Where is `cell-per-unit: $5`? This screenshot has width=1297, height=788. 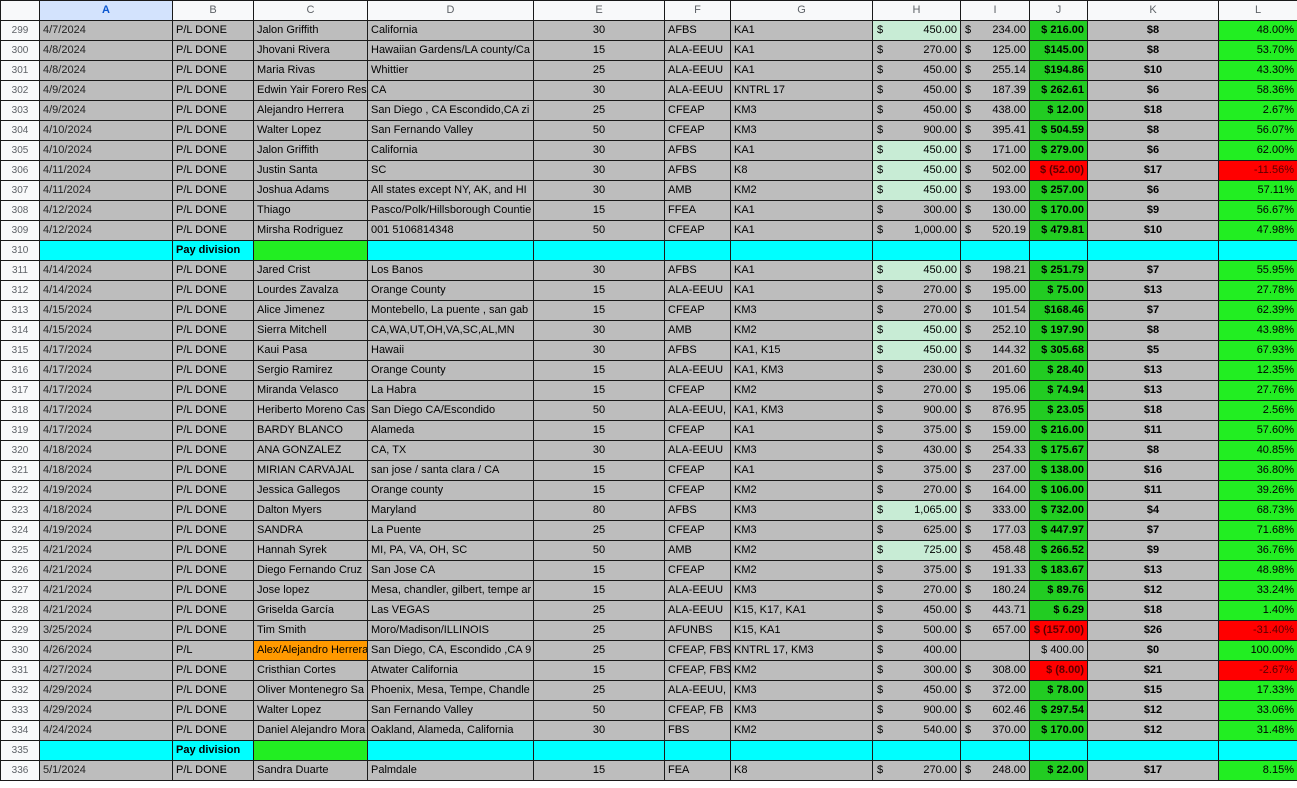 cell-per-unit: $5 is located at coordinates (1153, 350).